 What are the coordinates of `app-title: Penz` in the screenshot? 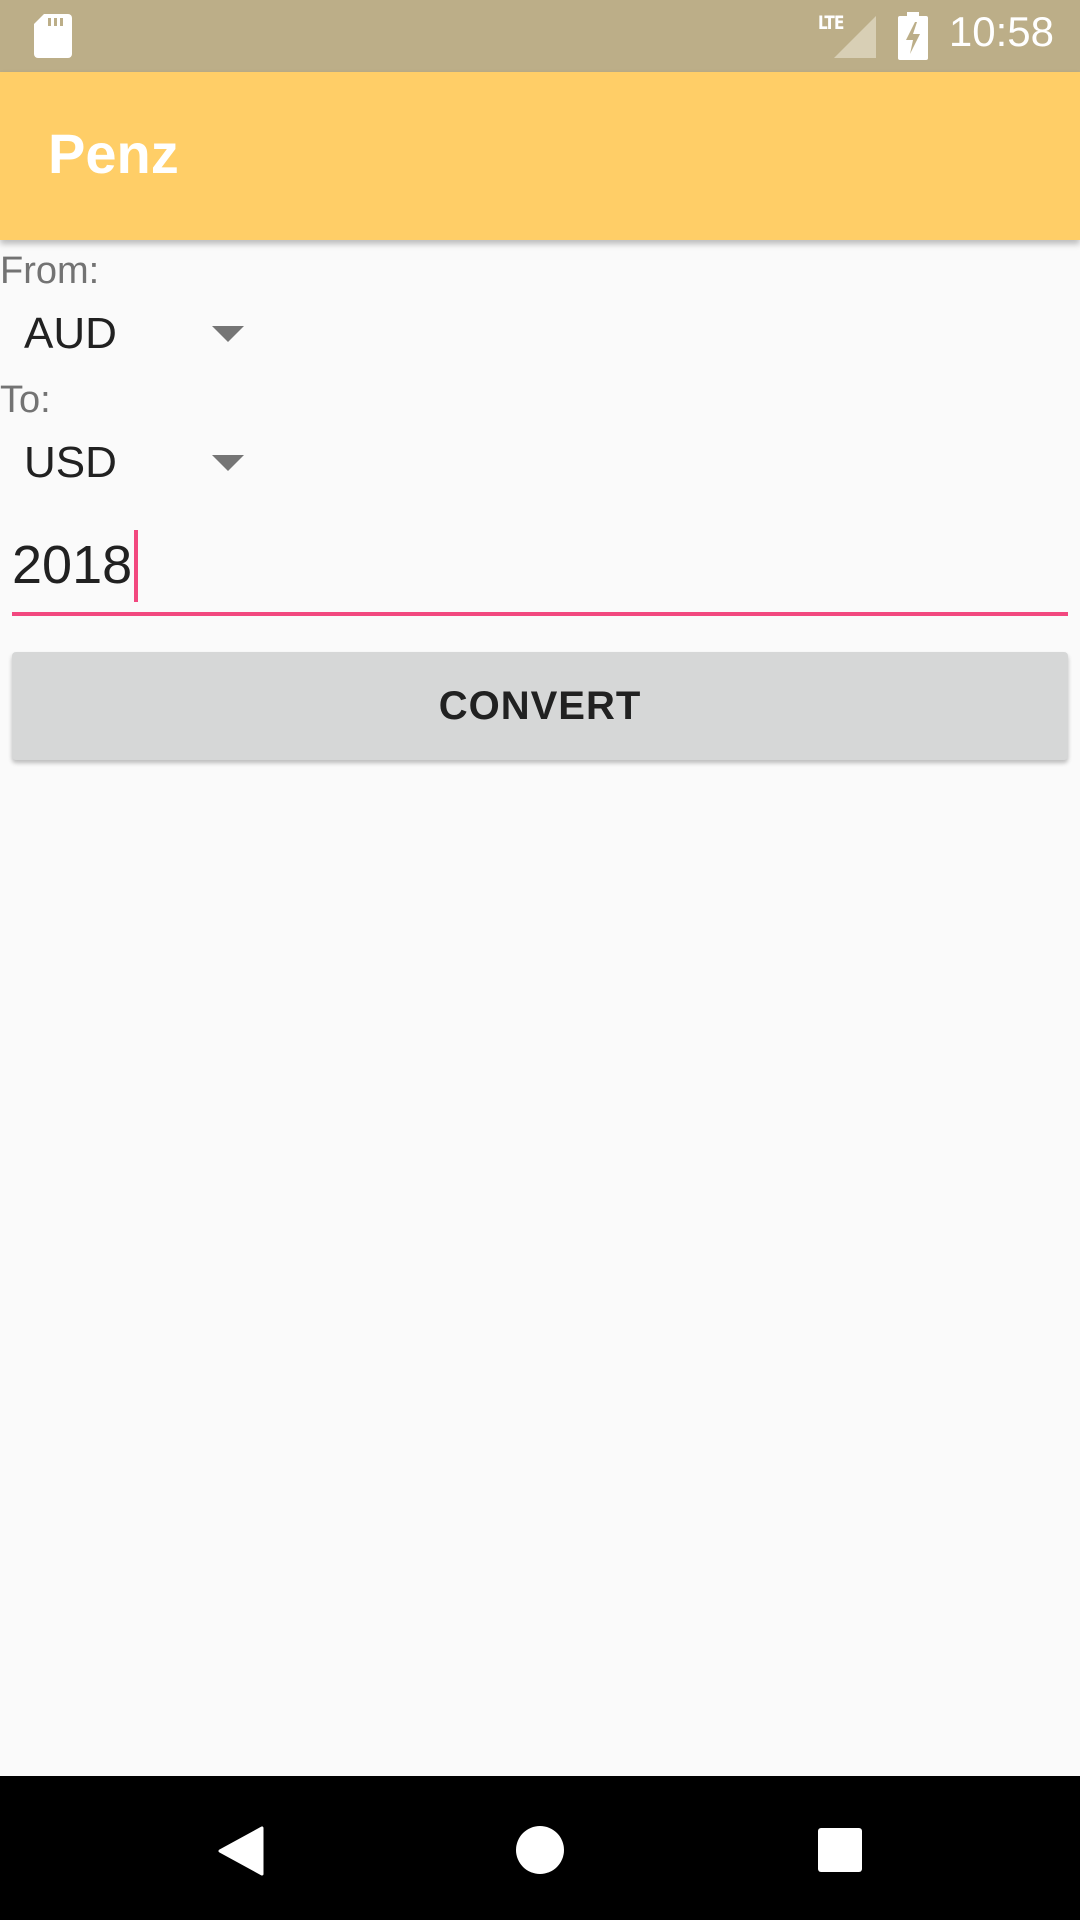 It's located at (113, 153).